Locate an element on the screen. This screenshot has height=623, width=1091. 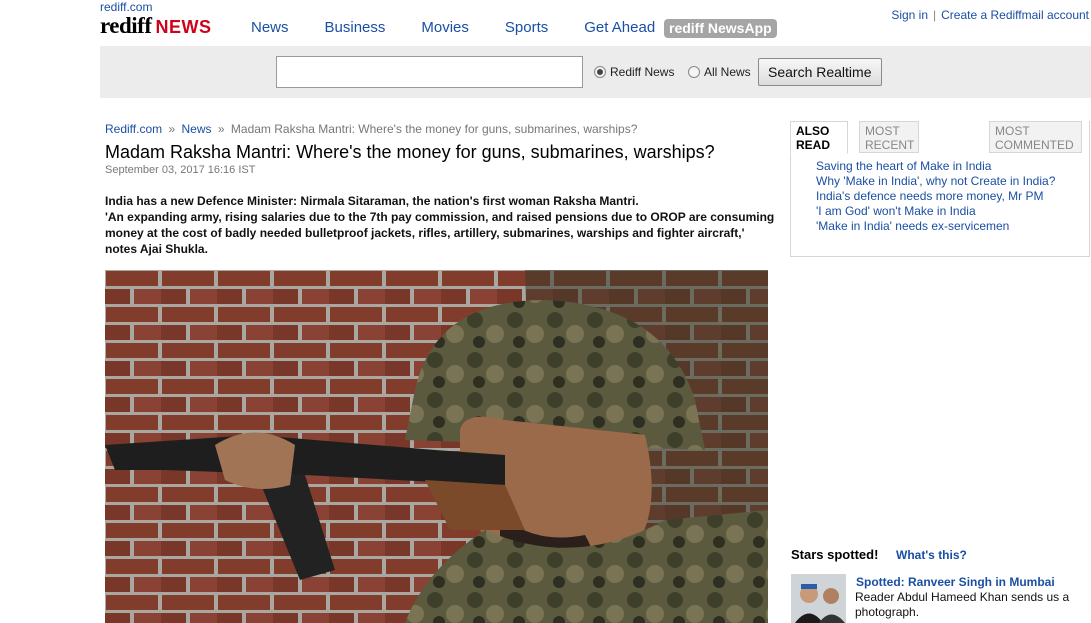
stars-spotted-title: Stars spotted! is located at coordinates (835, 554).